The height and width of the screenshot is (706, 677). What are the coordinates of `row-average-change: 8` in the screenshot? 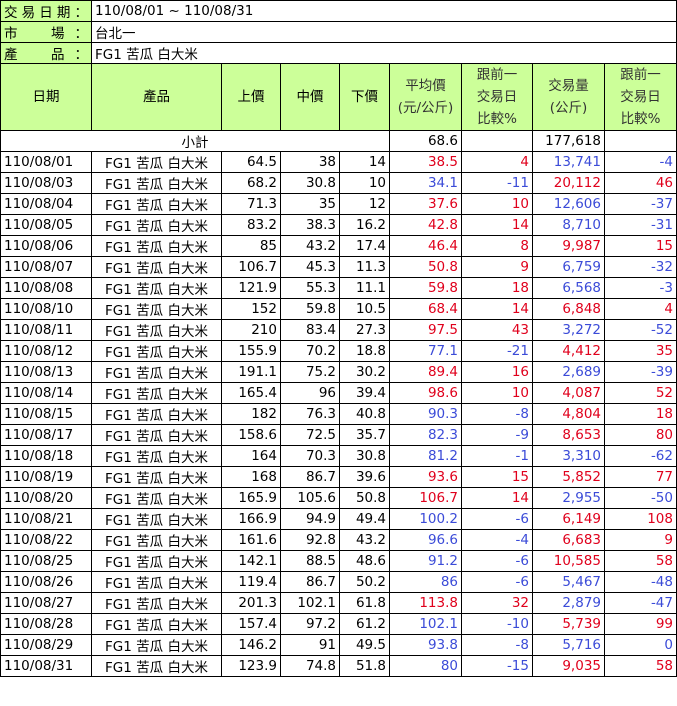 It's located at (497, 246).